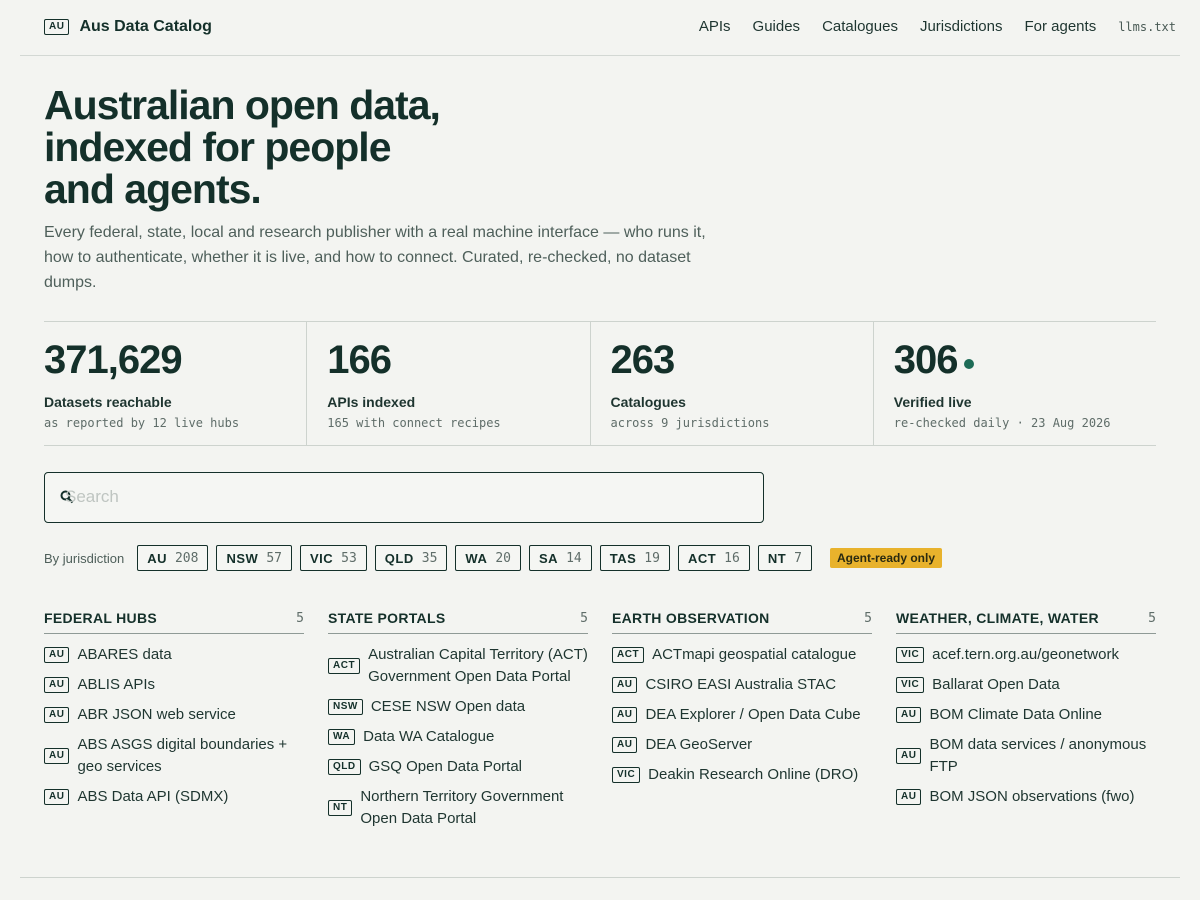 The image size is (1200, 900). What do you see at coordinates (549, 558) in the screenshot?
I see `chip-code: SA` at bounding box center [549, 558].